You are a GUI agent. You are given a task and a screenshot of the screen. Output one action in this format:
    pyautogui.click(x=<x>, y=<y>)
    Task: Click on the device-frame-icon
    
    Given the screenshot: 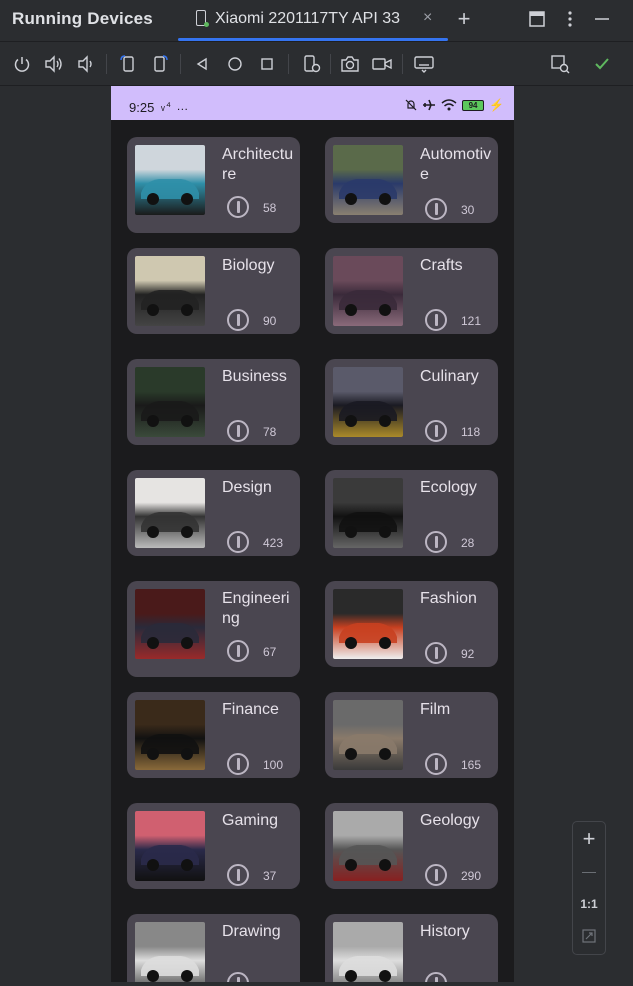 What is the action you would take?
    pyautogui.click(x=560, y=64)
    